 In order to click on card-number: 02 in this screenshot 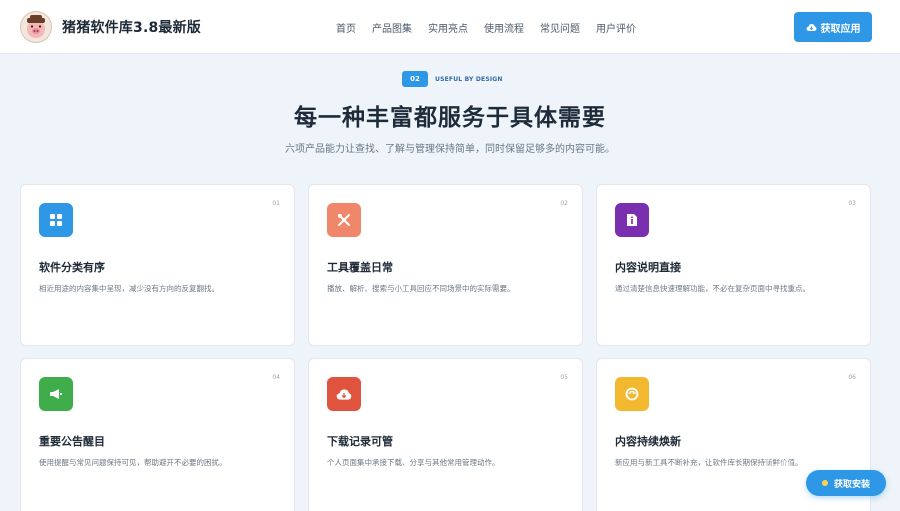, I will do `click(564, 203)`.